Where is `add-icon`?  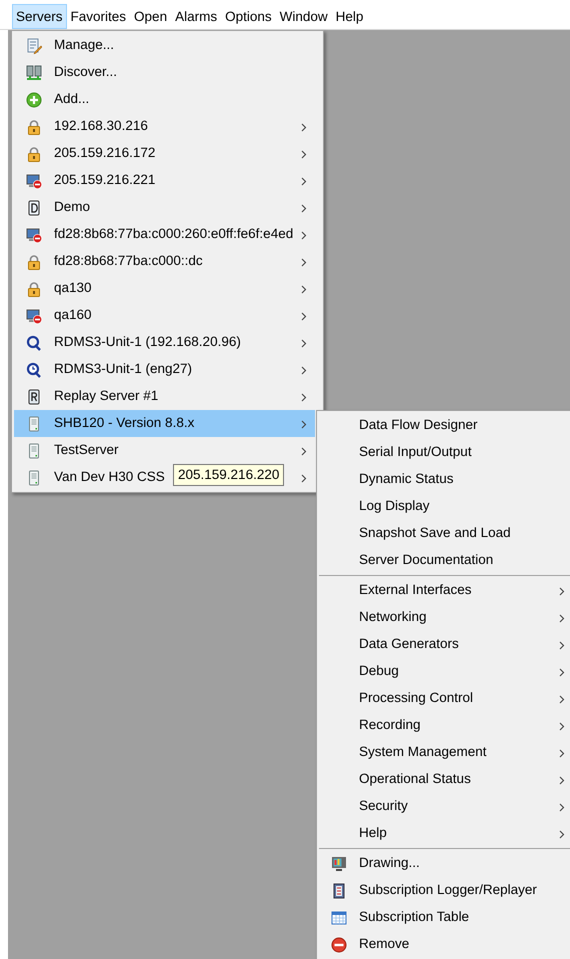 add-icon is located at coordinates (34, 100).